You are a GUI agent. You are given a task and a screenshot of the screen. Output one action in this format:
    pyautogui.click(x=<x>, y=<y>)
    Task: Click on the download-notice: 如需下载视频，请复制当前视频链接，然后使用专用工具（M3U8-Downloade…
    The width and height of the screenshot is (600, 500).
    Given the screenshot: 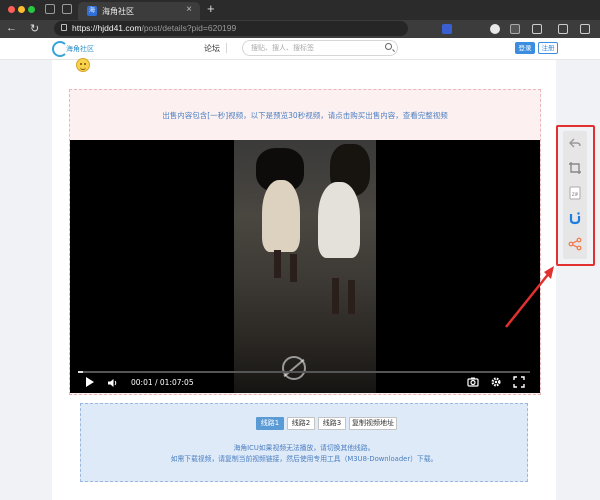 What is the action you would take?
    pyautogui.click(x=304, y=459)
    